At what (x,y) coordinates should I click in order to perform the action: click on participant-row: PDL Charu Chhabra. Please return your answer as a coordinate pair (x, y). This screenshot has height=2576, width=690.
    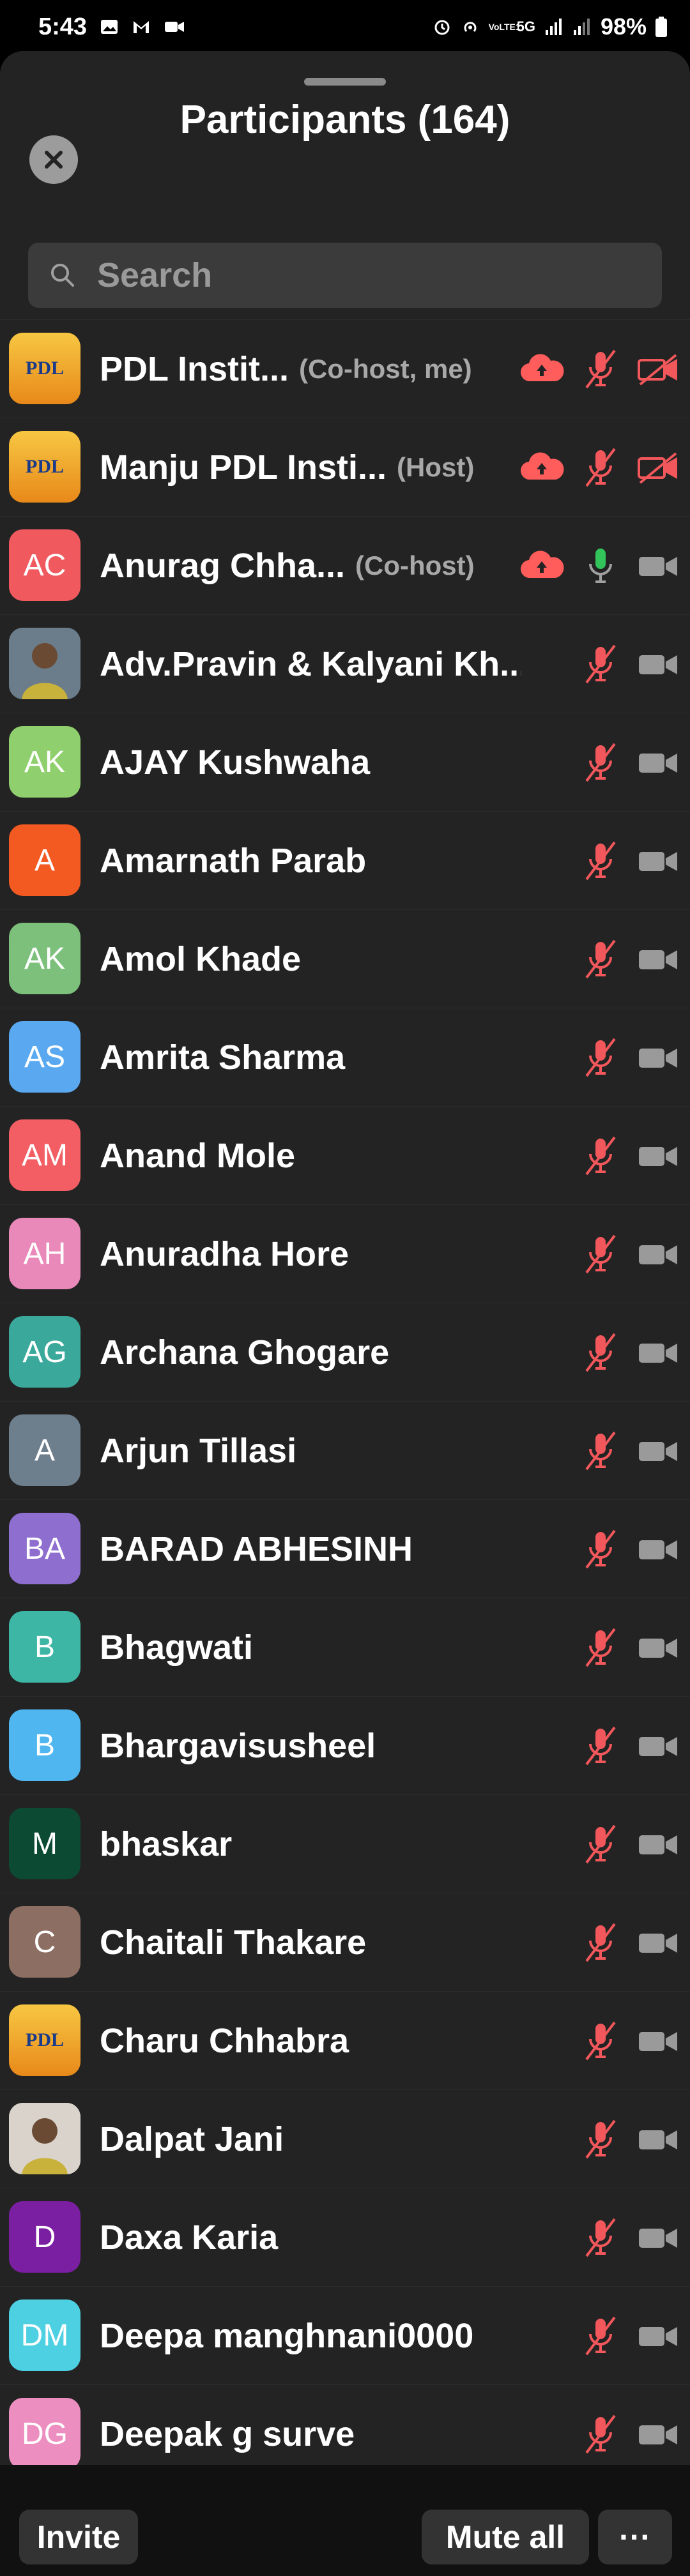
    Looking at the image, I should click on (345, 2040).